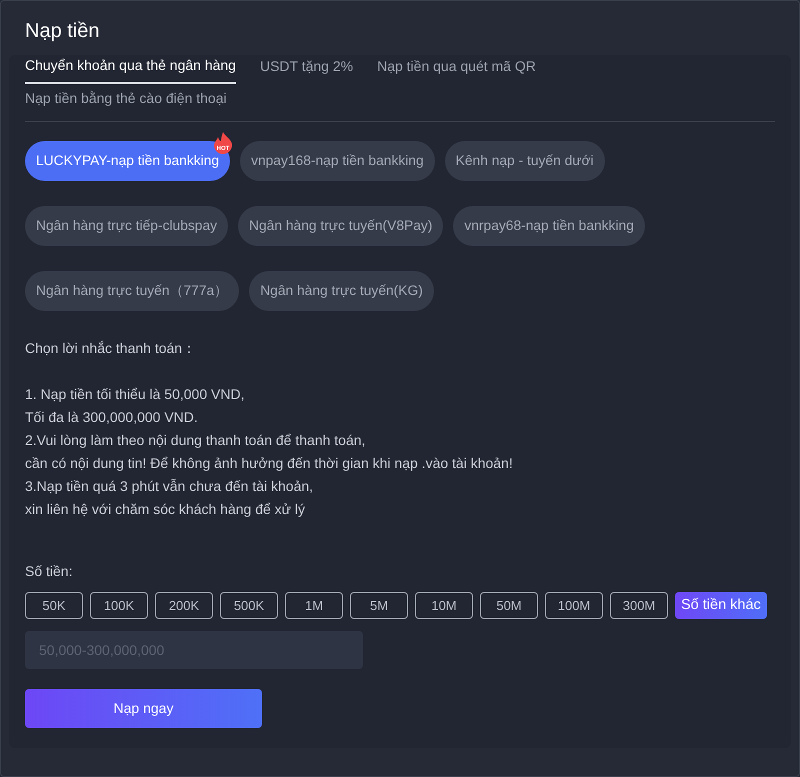  Describe the element at coordinates (130, 69) in the screenshot. I see `tab: Chuyển khoản qua thẻ ngân hàng` at that location.